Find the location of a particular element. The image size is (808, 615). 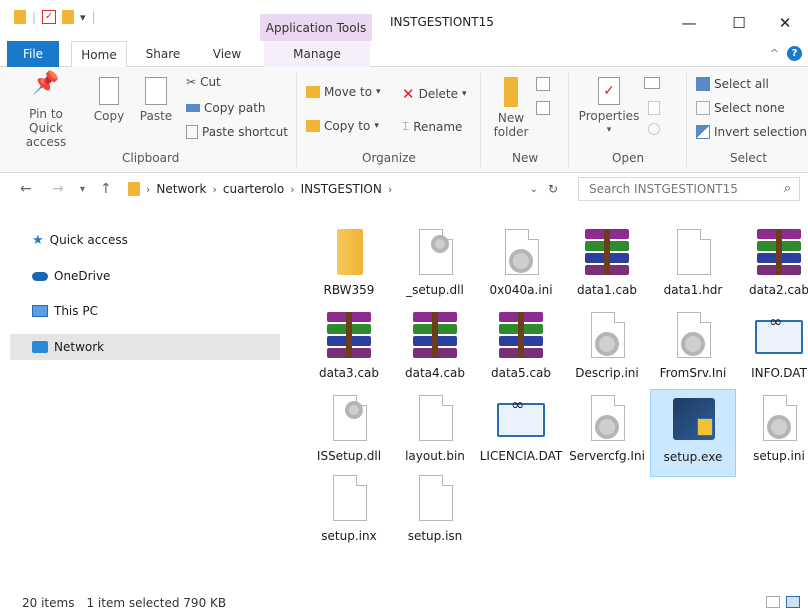

status-bar: 20 items 1 item selected 790 KB is located at coordinates (404, 602).